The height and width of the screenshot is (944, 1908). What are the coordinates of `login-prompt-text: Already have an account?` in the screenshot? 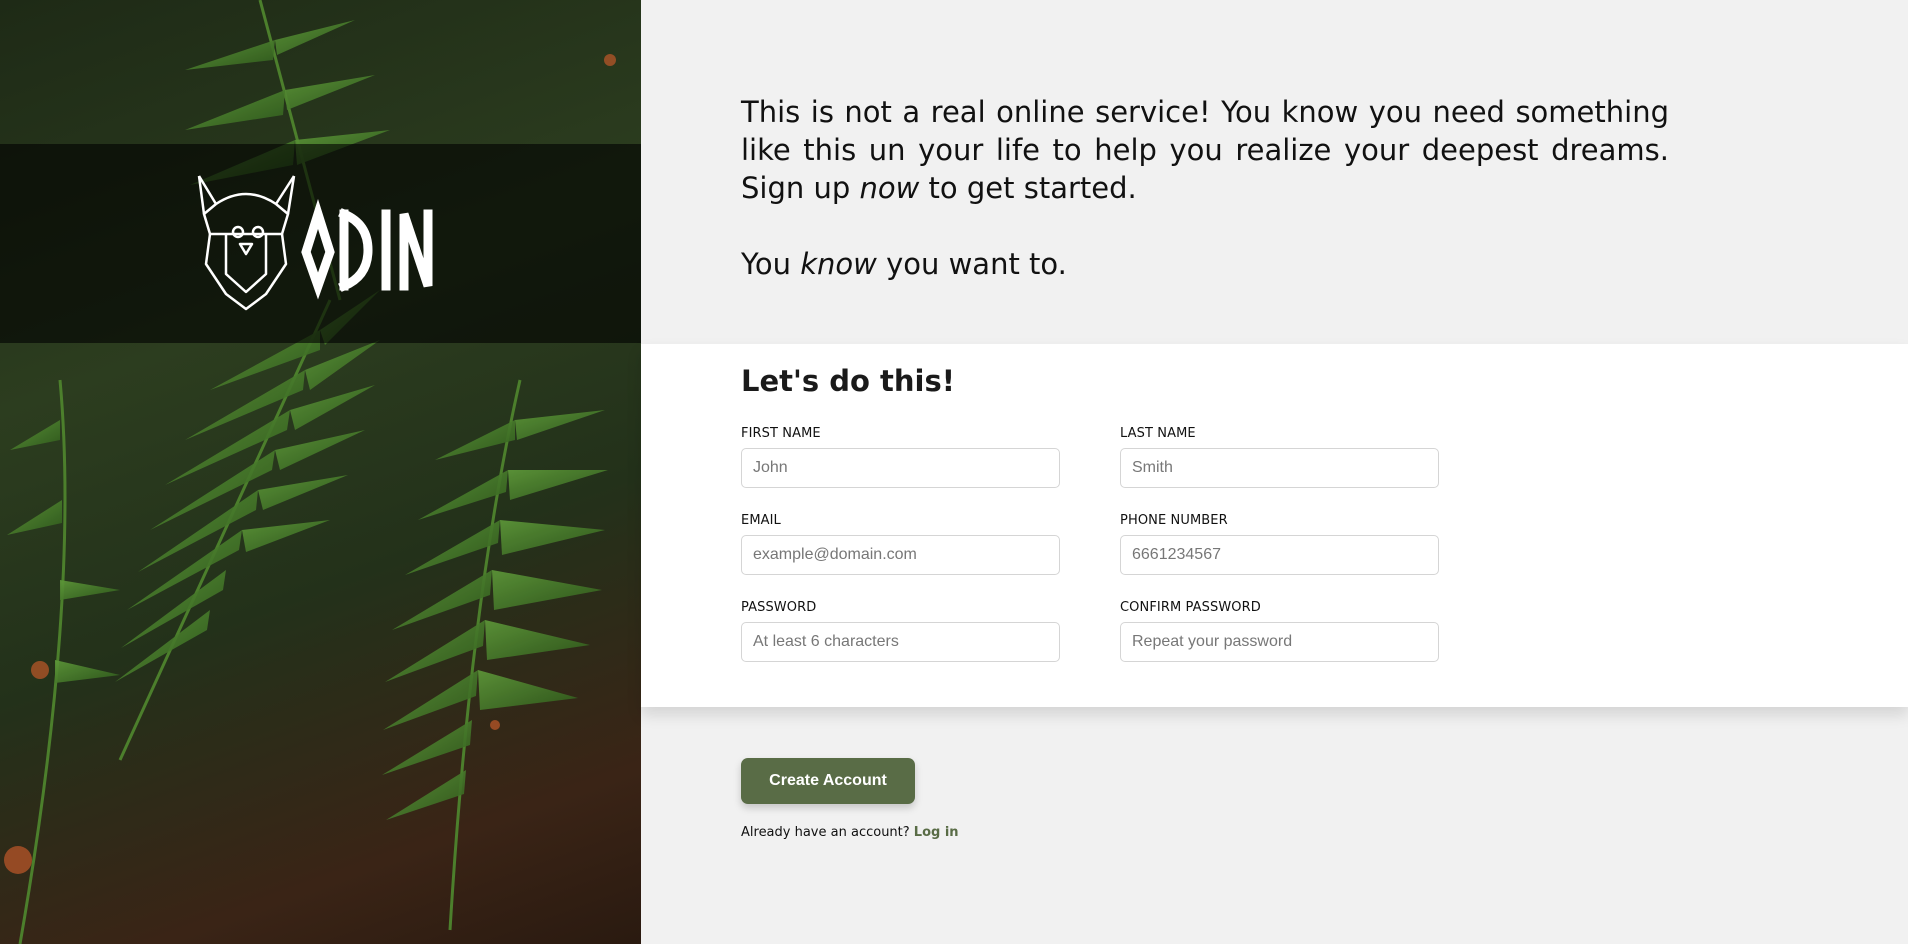 It's located at (827, 832).